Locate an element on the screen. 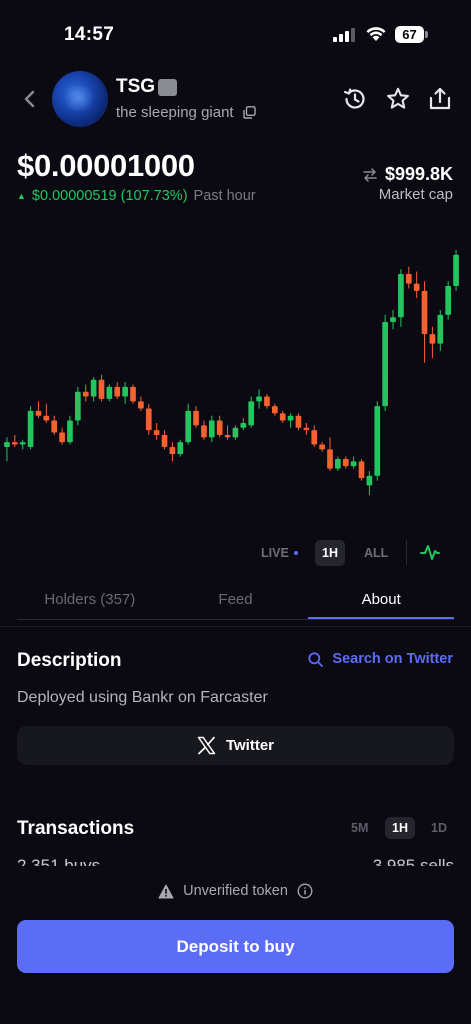 The image size is (471, 1024). range-divider is located at coordinates (406, 552).